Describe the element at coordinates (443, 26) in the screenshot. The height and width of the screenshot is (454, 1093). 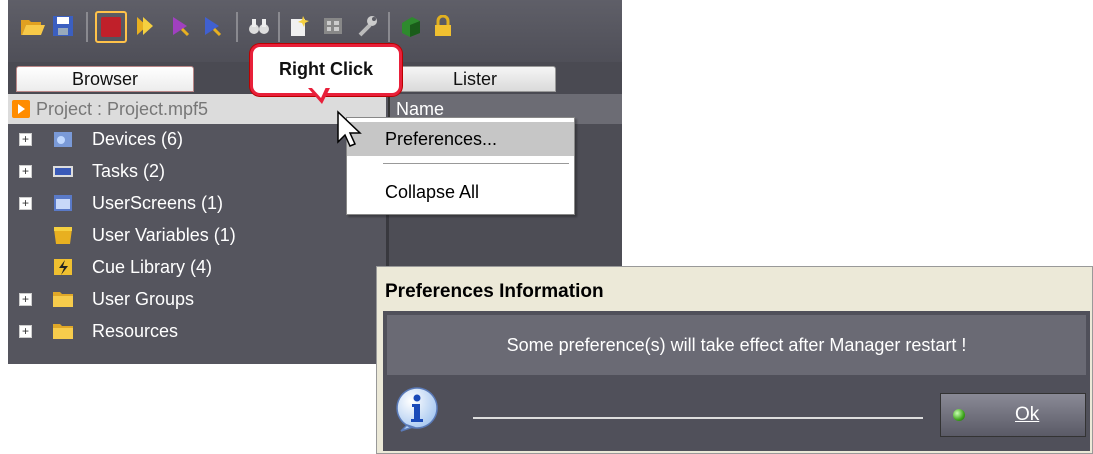
I see `lock-icon` at that location.